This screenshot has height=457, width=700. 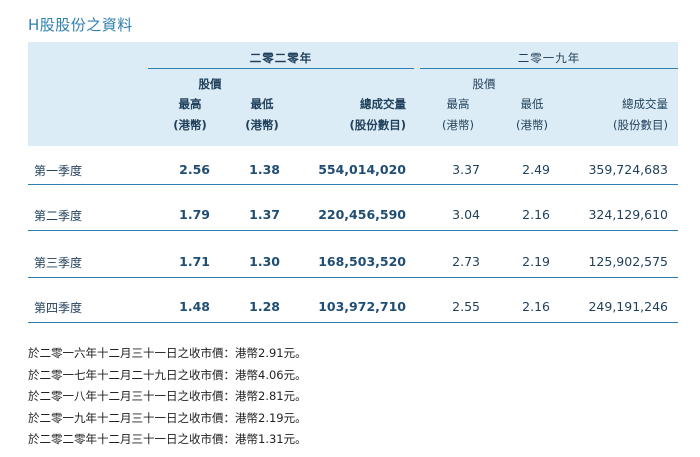 What do you see at coordinates (536, 169) in the screenshot?
I see `low-2019-q1: 2.49` at bounding box center [536, 169].